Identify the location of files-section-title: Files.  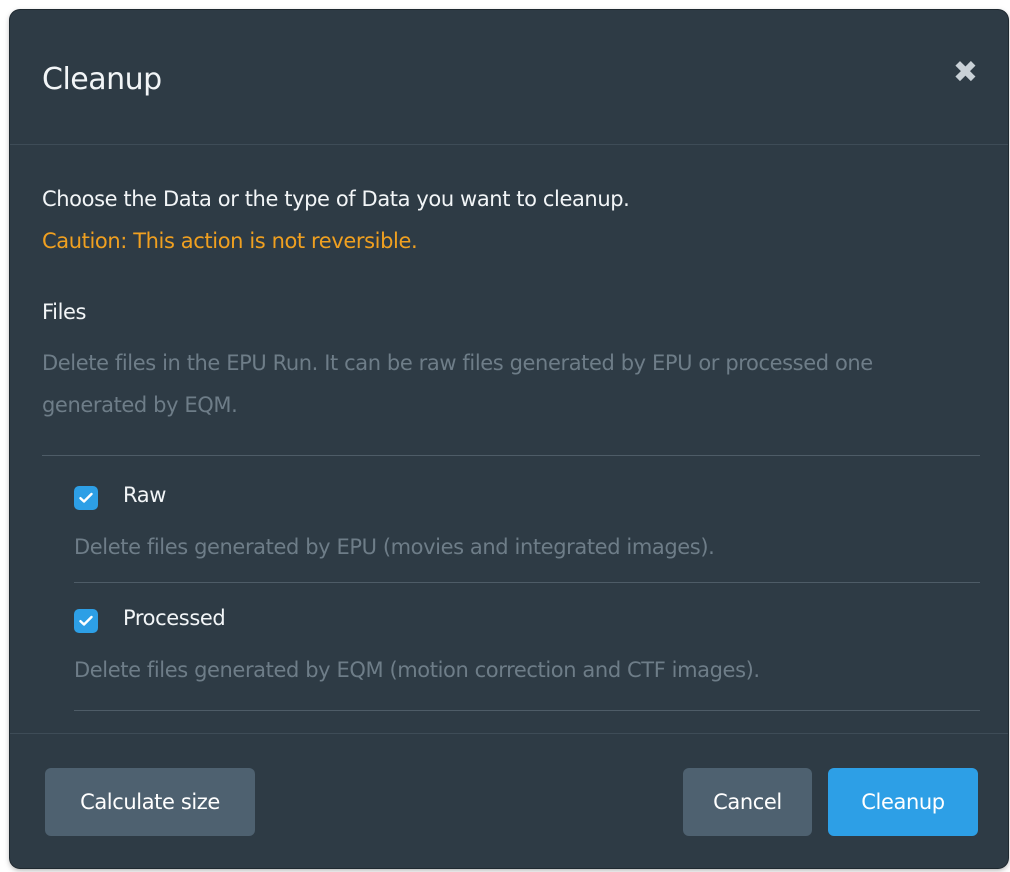
(64, 312).